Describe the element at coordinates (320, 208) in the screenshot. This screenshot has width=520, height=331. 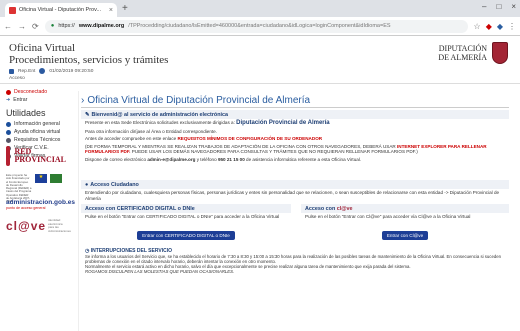
I see `clave-header-text: Acceso con` at that location.